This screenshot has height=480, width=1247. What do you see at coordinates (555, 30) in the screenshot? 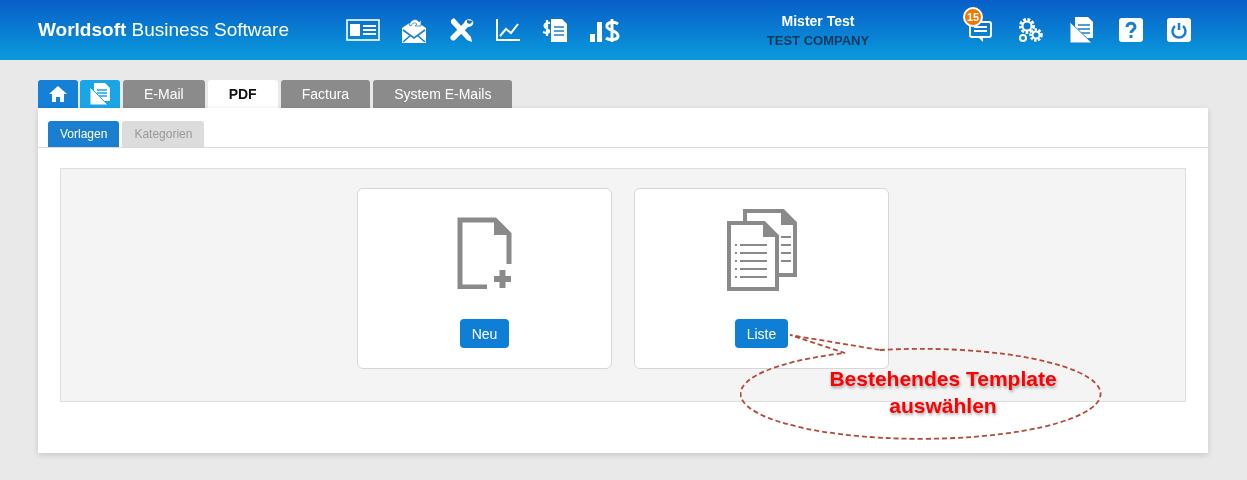
I see `dollar-document-icon` at bounding box center [555, 30].